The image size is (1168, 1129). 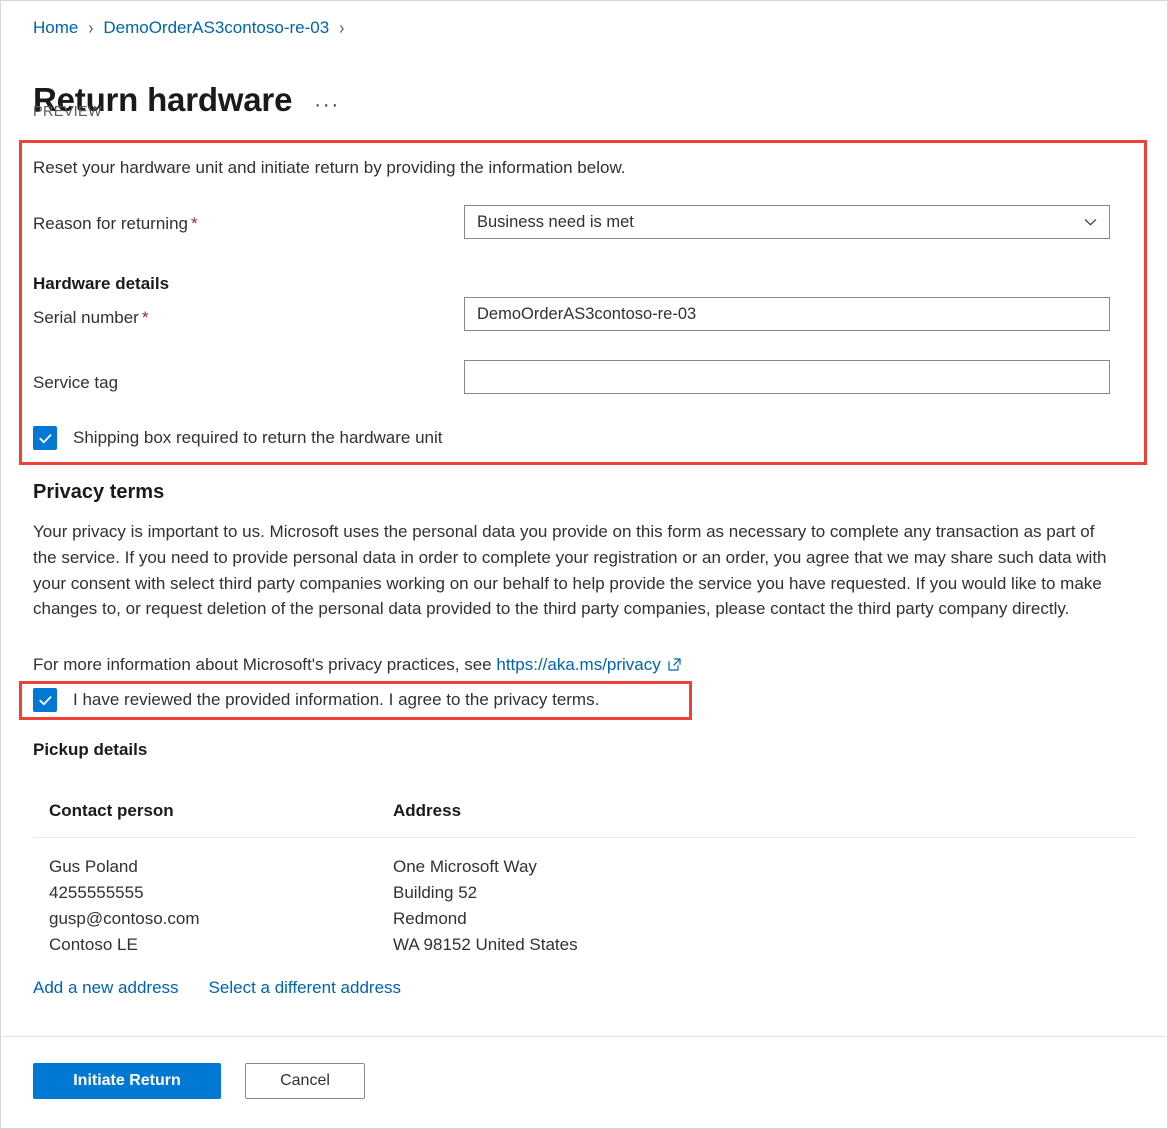 What do you see at coordinates (86, 317) in the screenshot?
I see `serial-label-text: Serial number` at bounding box center [86, 317].